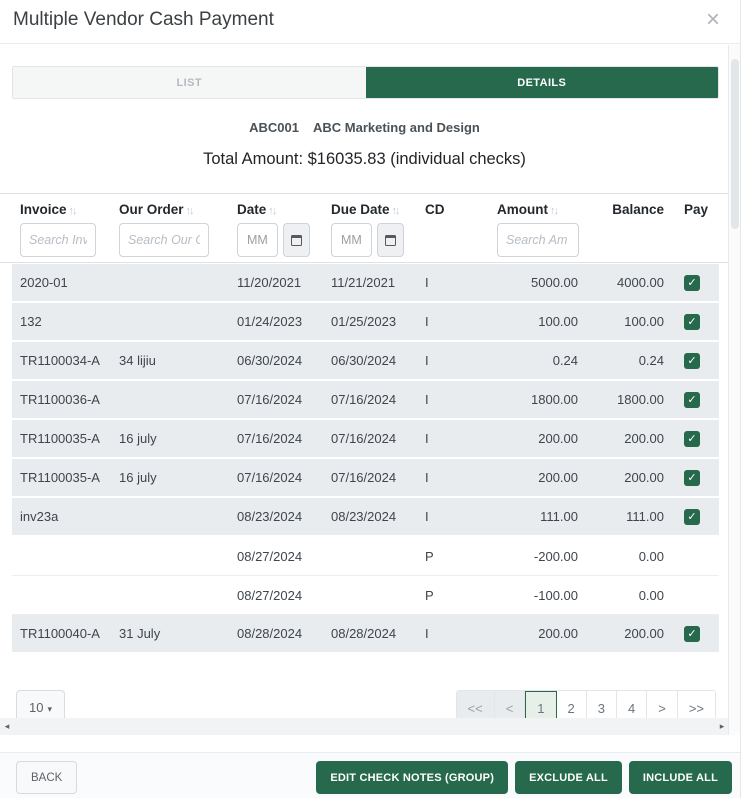 The height and width of the screenshot is (798, 741). Describe the element at coordinates (555, 556) in the screenshot. I see `amount-cell: -200.00` at that location.